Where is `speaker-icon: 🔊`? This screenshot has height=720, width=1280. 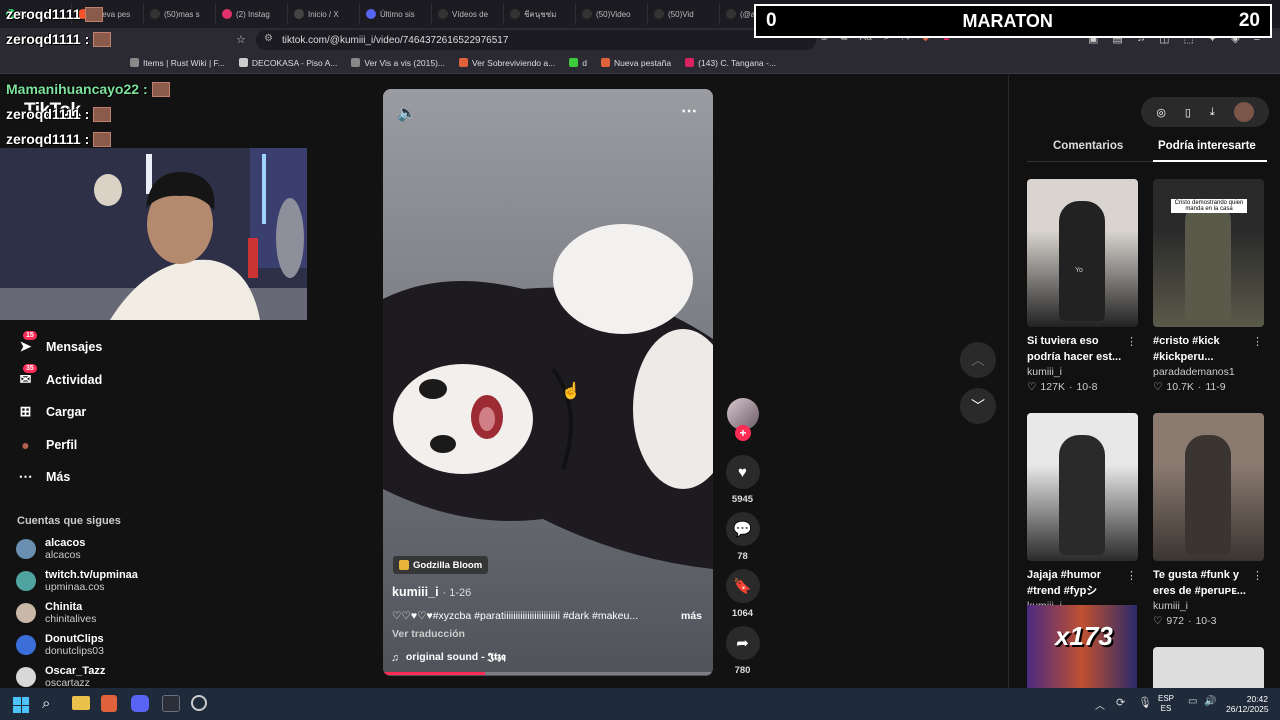
speaker-icon: 🔊 is located at coordinates (1210, 701).